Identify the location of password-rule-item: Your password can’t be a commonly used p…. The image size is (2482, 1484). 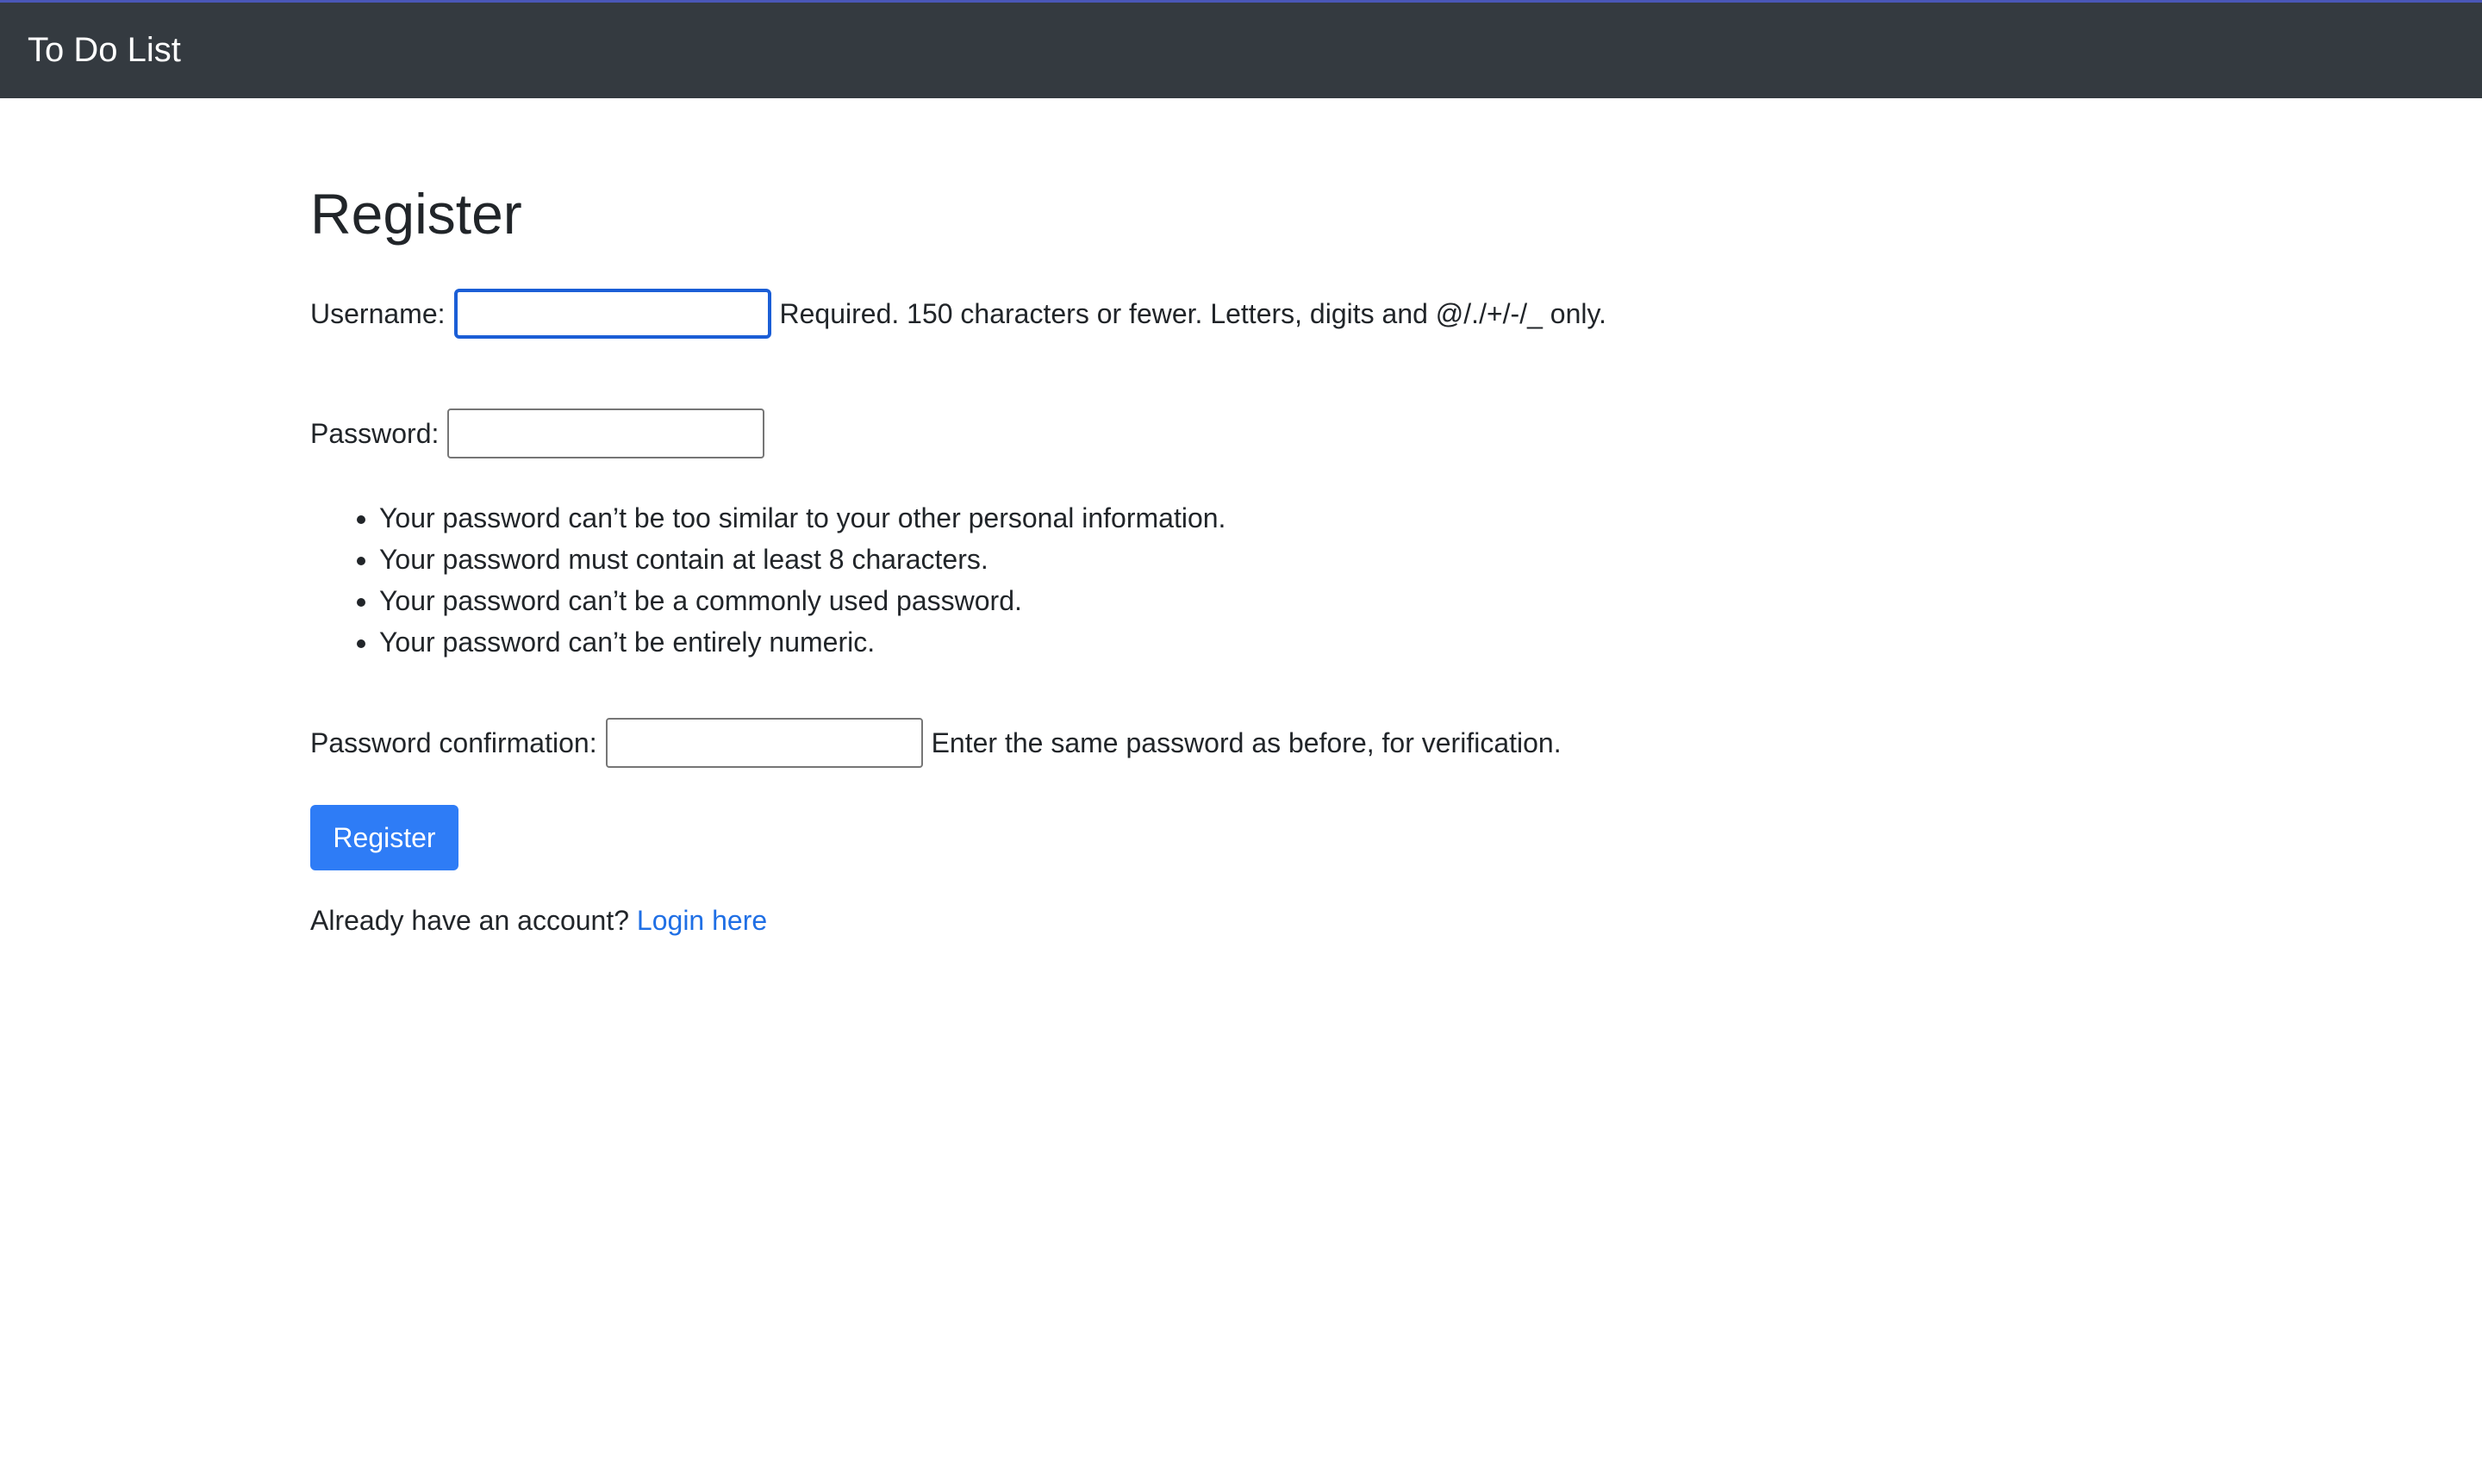
(802, 600).